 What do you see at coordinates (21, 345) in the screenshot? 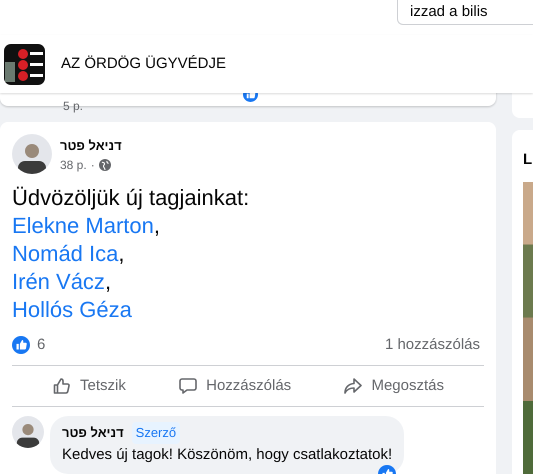
I see `like-reaction-icon` at bounding box center [21, 345].